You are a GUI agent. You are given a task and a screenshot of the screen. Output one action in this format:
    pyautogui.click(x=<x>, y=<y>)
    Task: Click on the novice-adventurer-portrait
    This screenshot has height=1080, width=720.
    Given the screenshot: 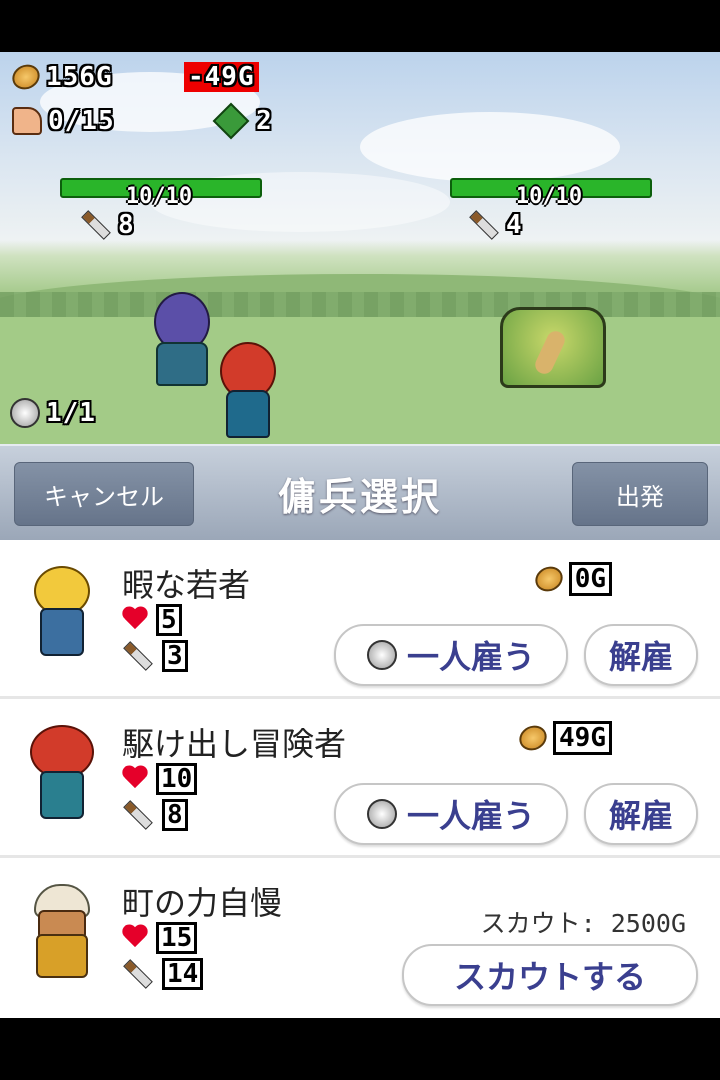 What is the action you would take?
    pyautogui.click(x=61, y=773)
    